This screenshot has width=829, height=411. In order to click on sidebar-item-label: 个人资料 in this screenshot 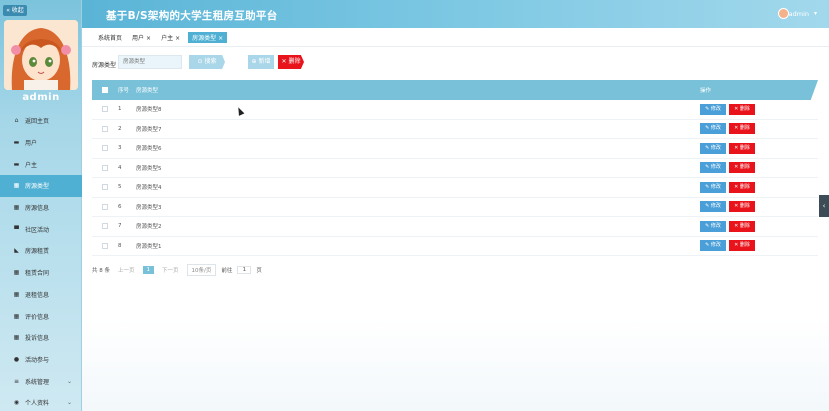, I will do `click(37, 404)`.